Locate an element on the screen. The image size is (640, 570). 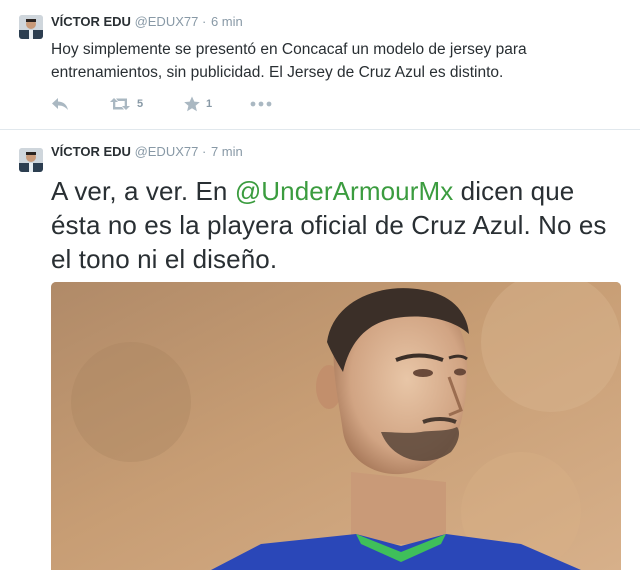
reply-icon is located at coordinates (60, 104).